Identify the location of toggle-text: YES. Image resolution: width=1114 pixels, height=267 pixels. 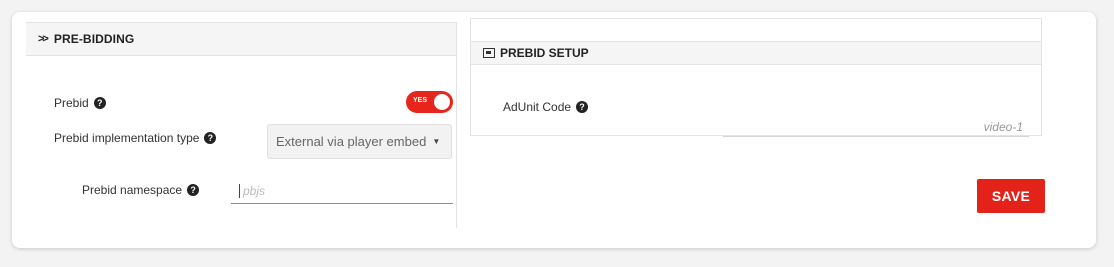
(420, 100).